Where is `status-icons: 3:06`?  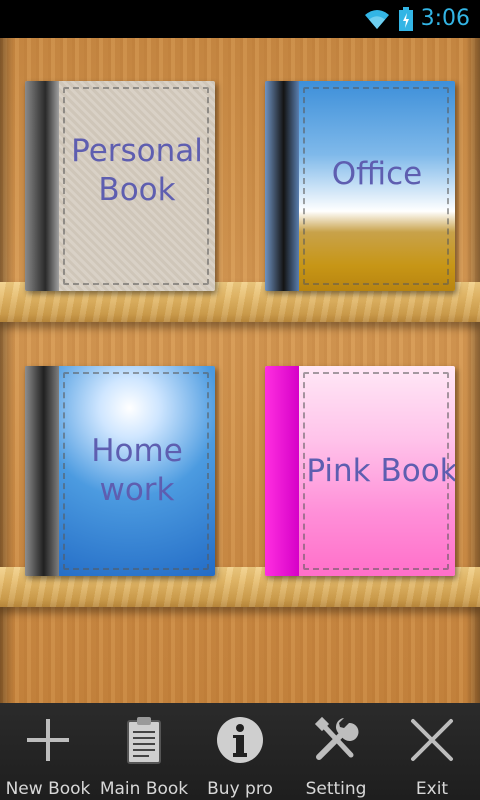 status-icons: 3:06 is located at coordinates (416, 18).